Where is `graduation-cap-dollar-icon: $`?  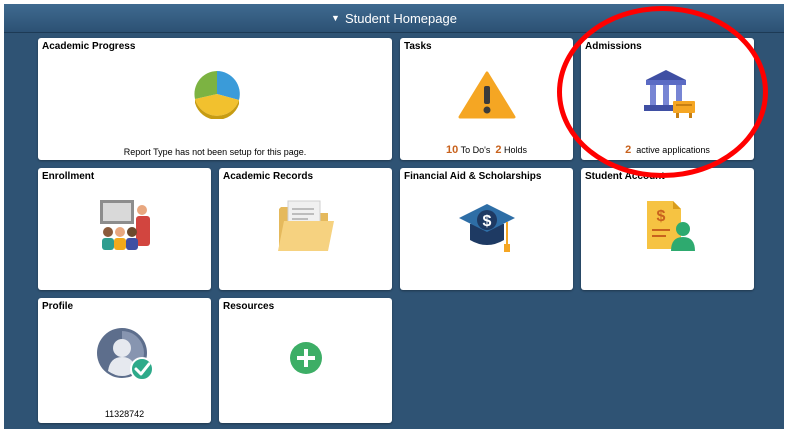
graduation-cap-dollar-icon: $ is located at coordinates (487, 228).